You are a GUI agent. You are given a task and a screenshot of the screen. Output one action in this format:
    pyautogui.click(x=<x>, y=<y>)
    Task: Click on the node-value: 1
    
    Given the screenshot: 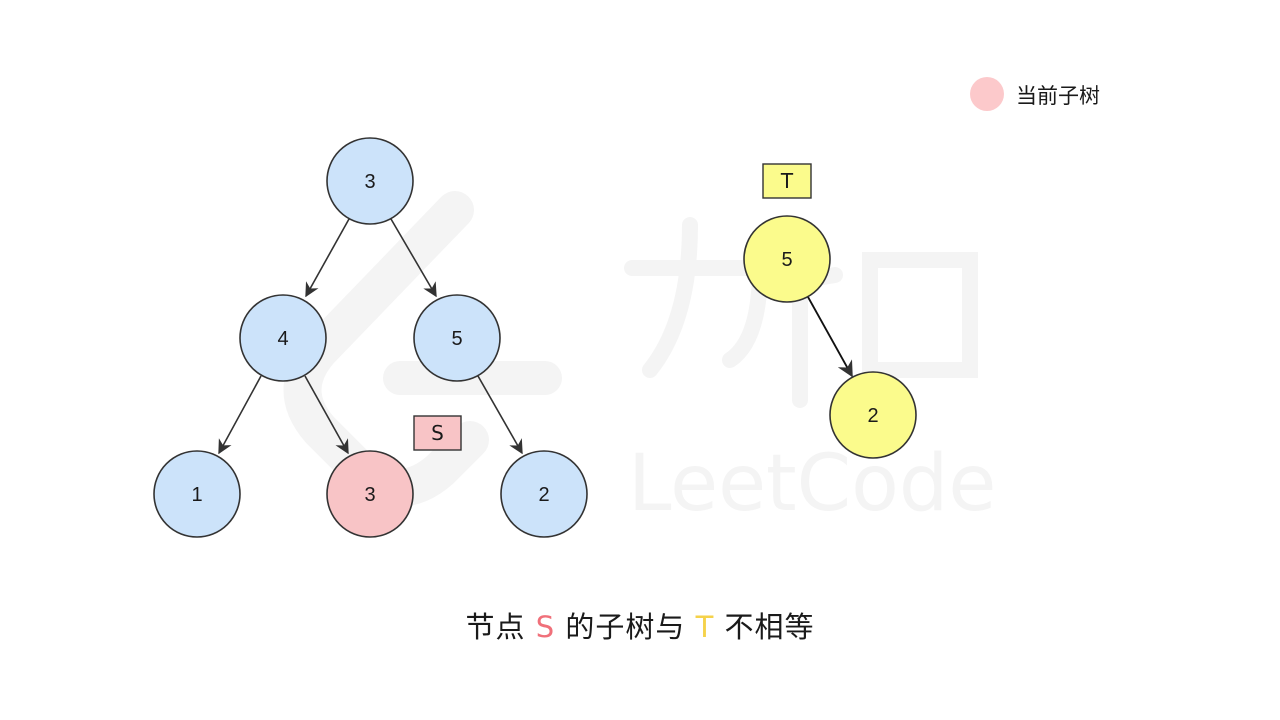 What is the action you would take?
    pyautogui.click(x=196, y=495)
    